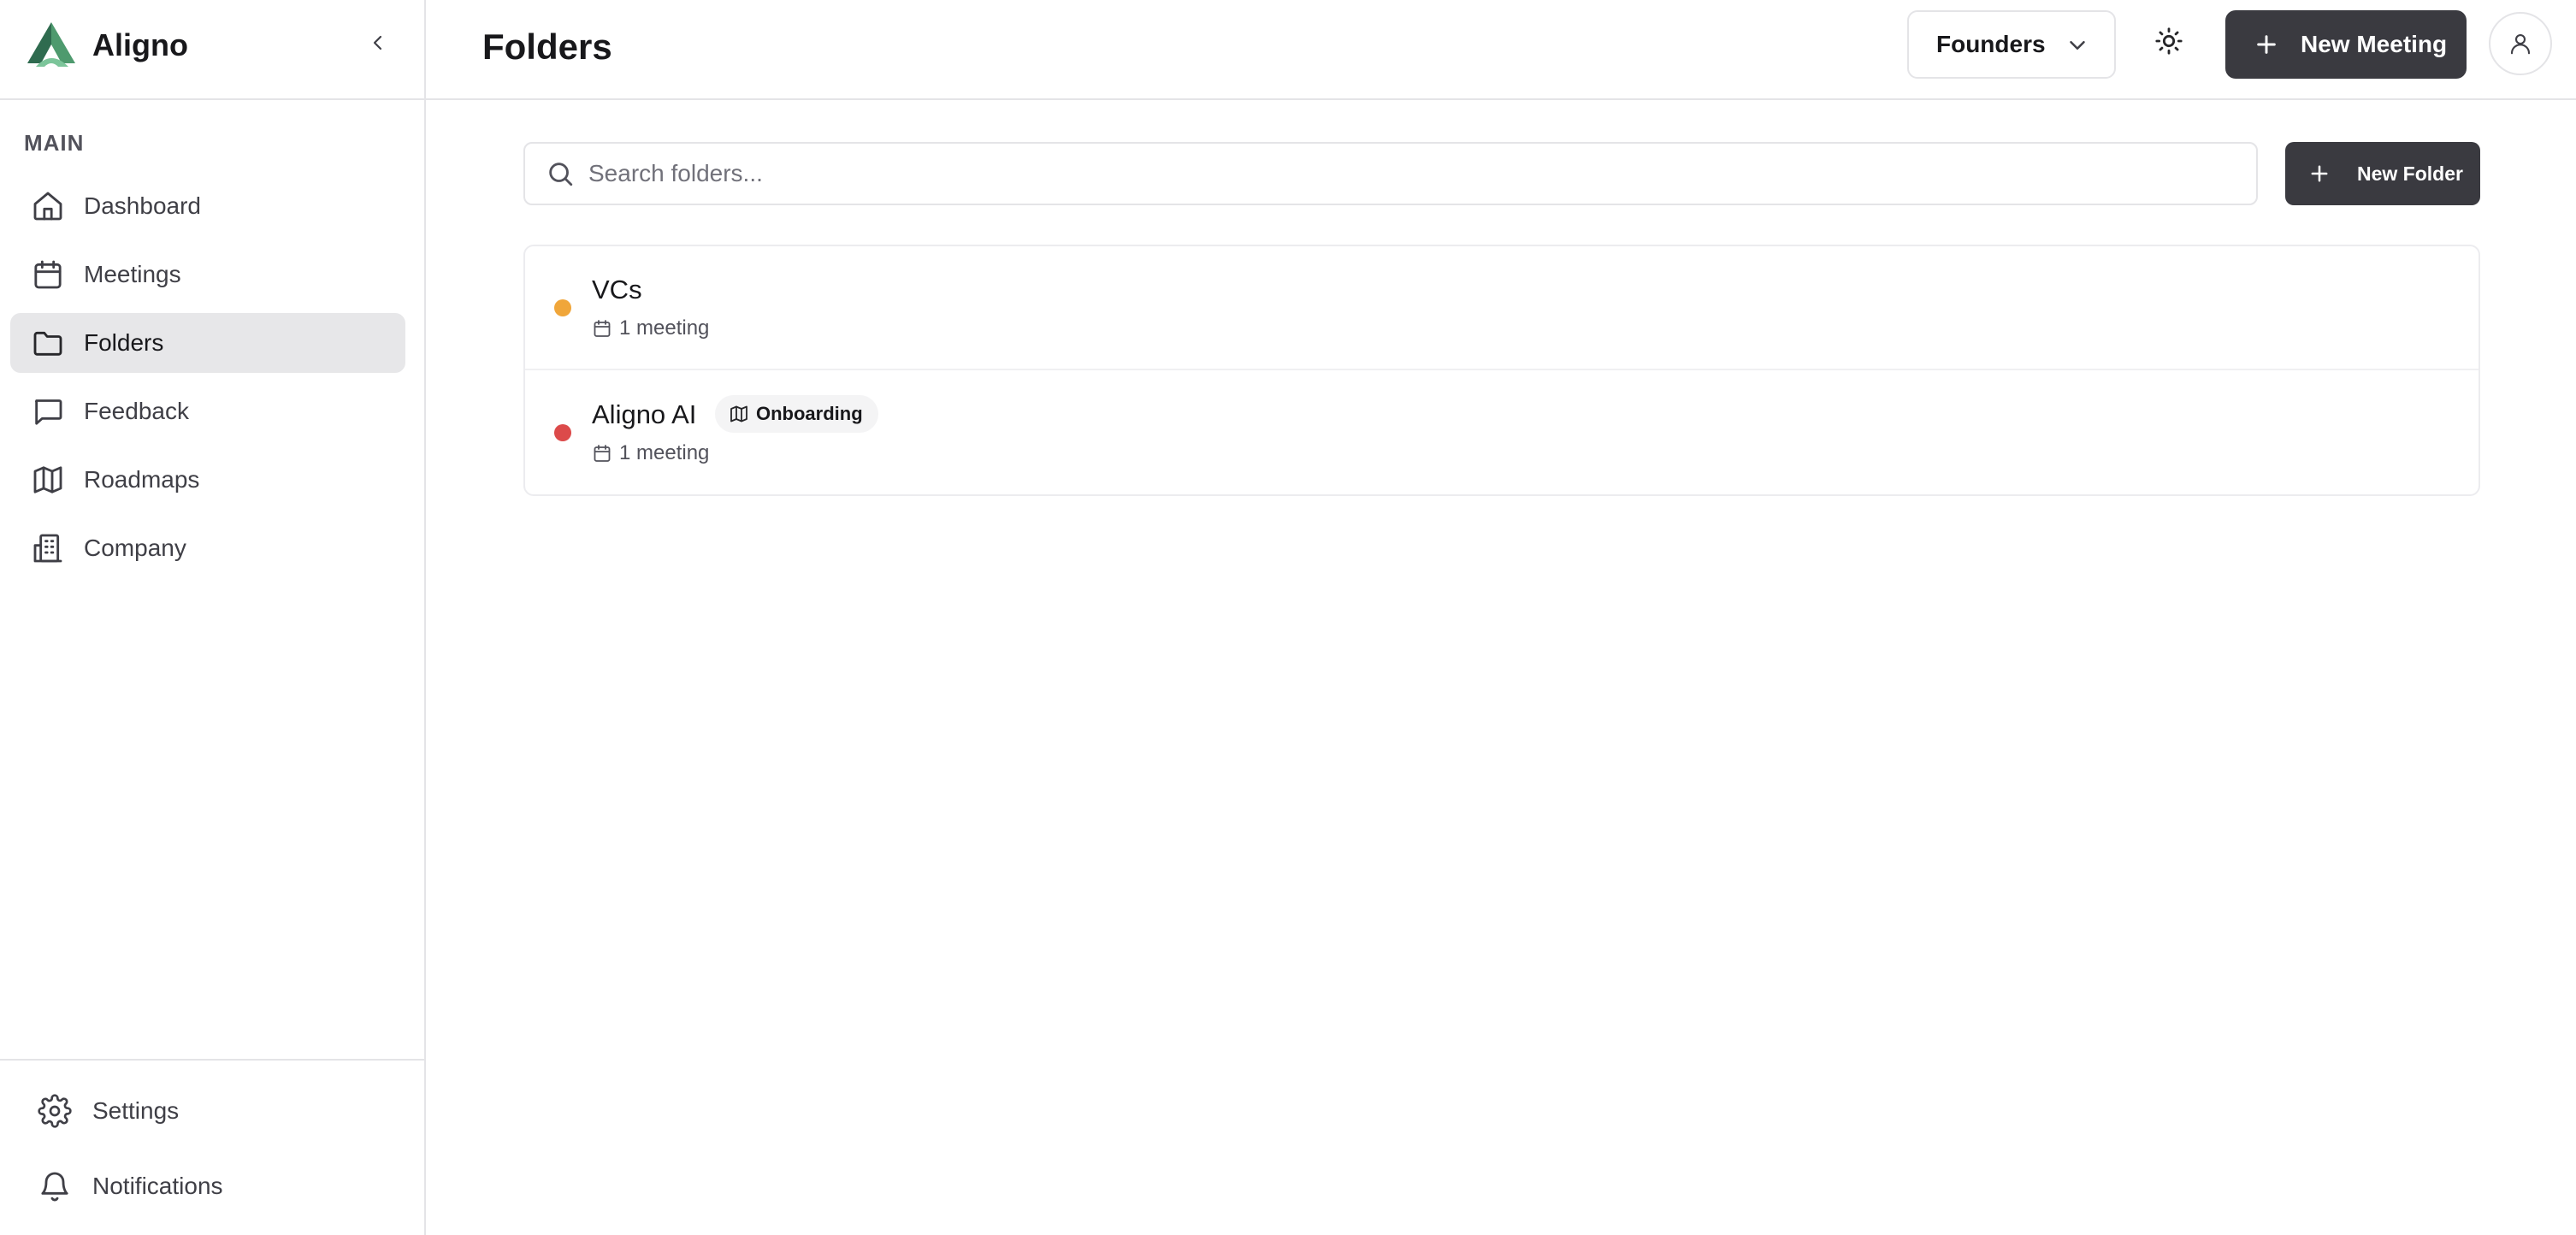 This screenshot has height=1235, width=2576. I want to click on user-avatar-button, so click(2520, 43).